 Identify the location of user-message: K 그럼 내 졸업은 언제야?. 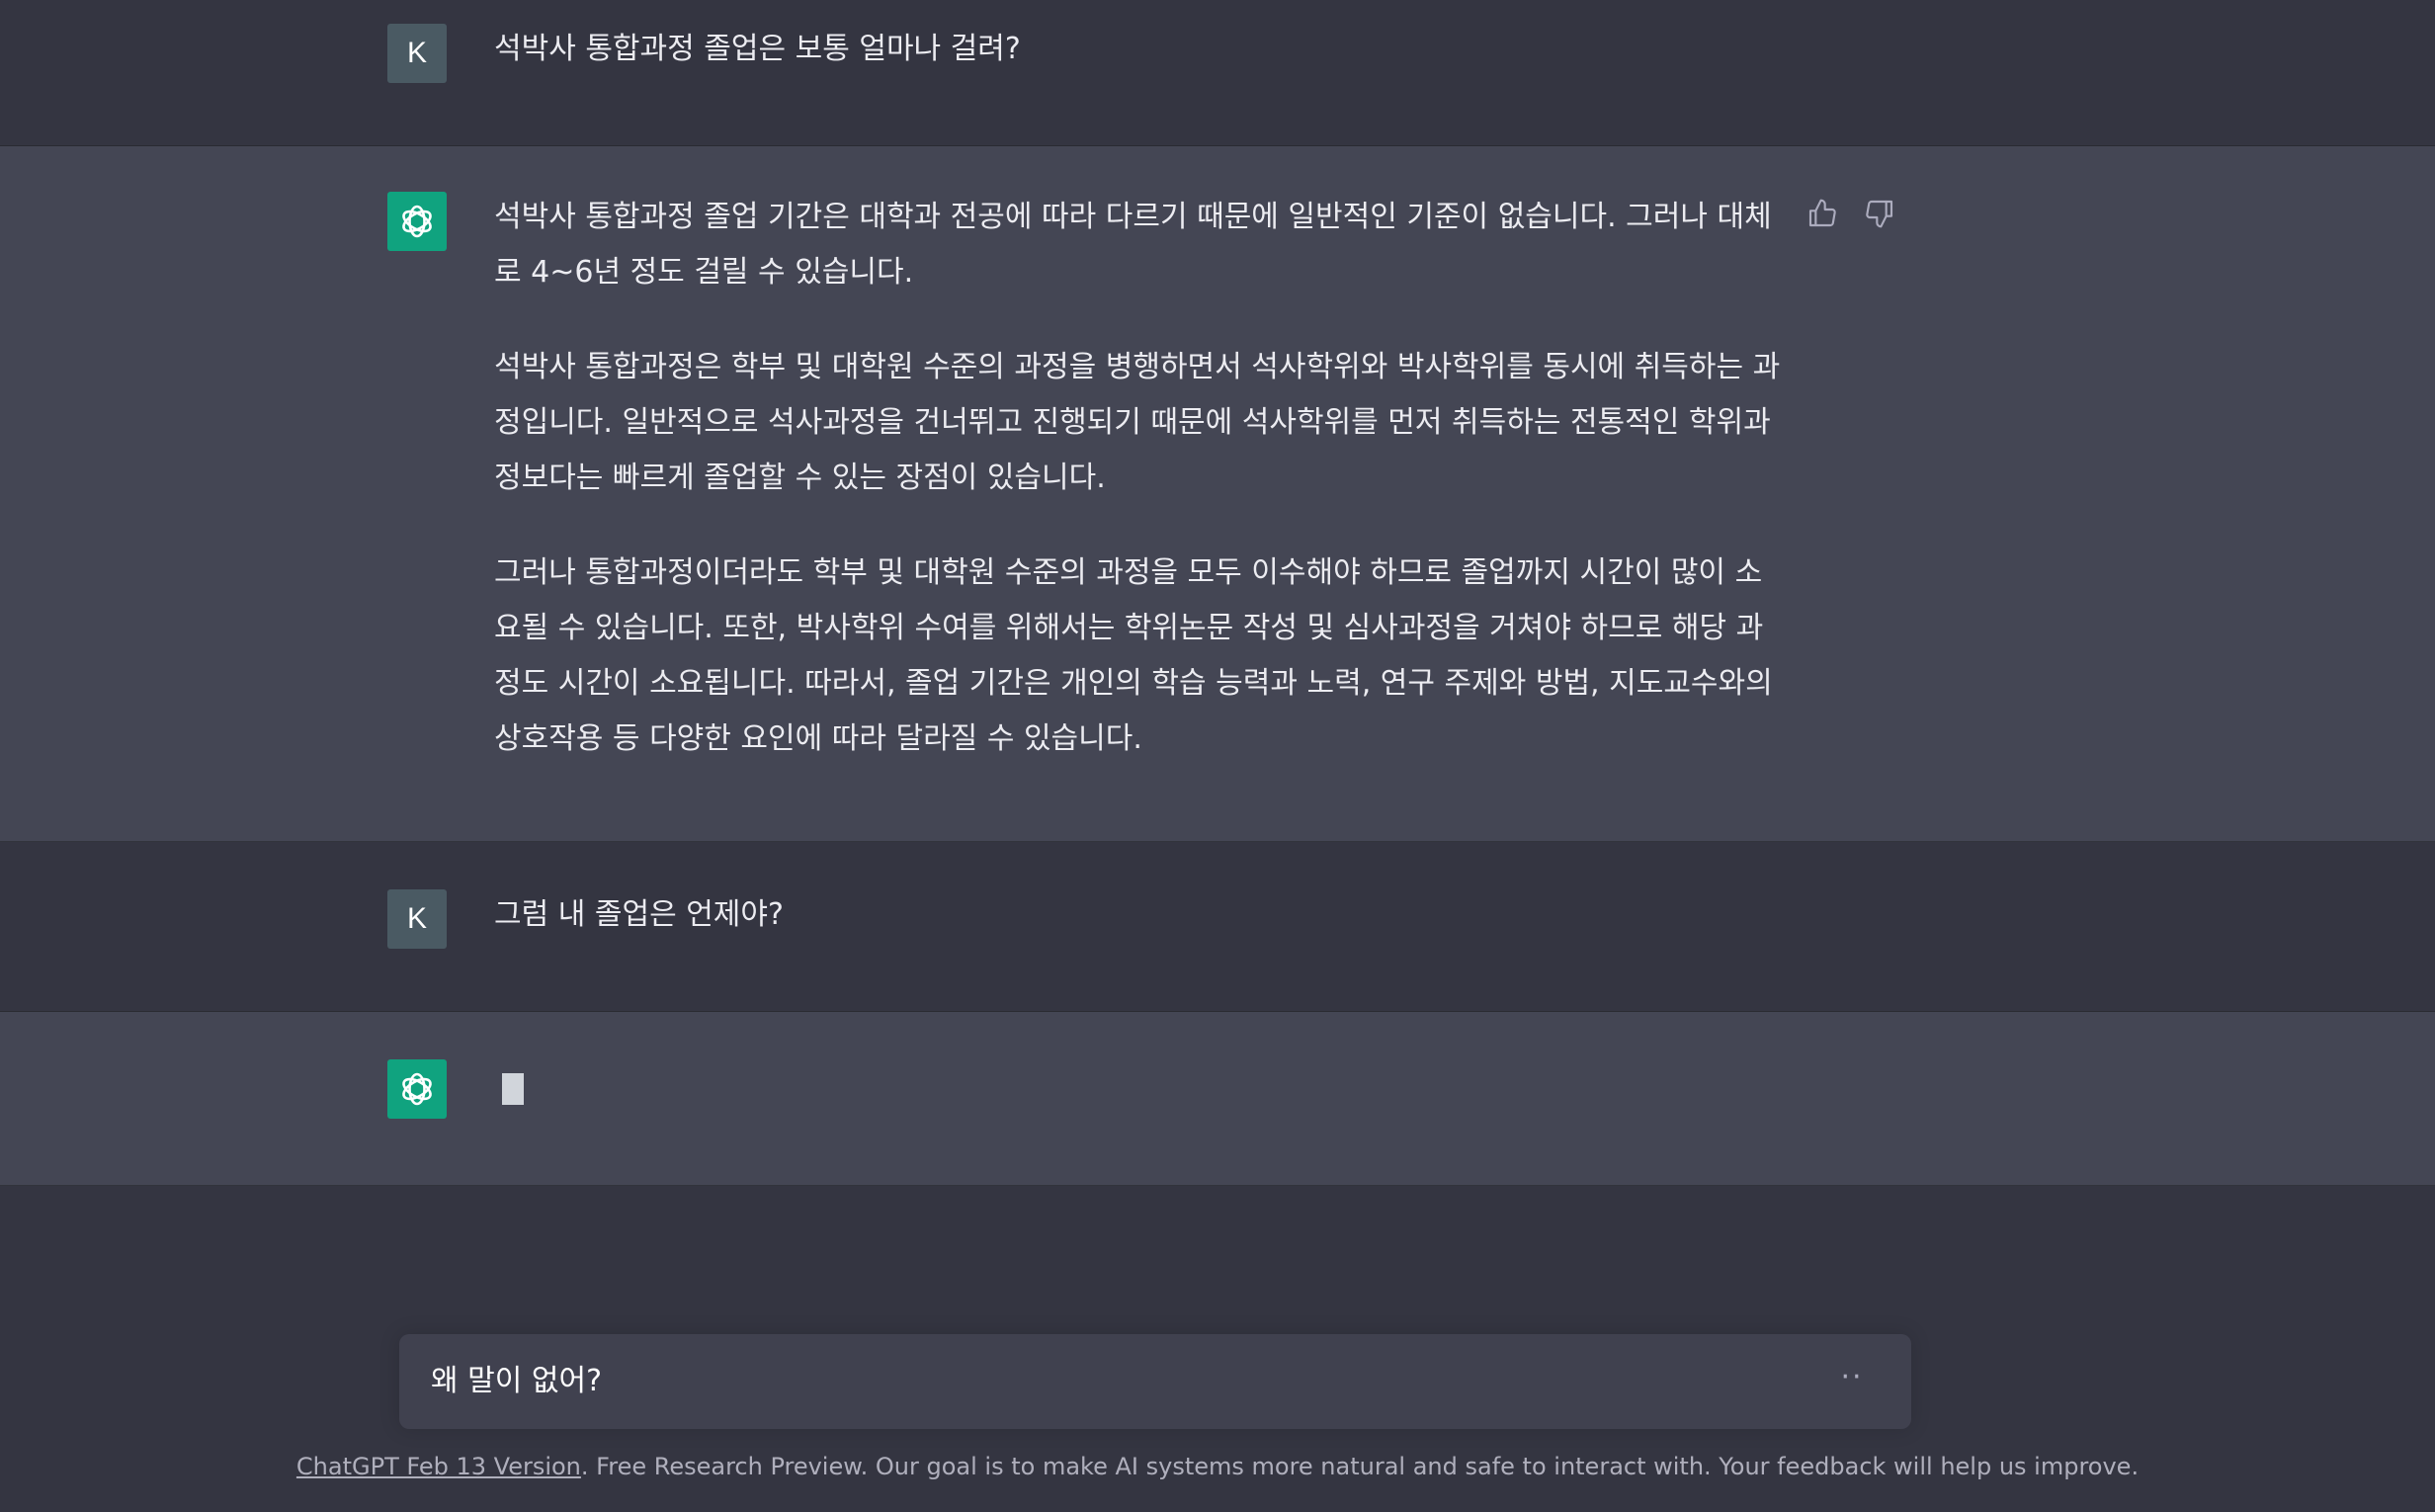
(1217, 927).